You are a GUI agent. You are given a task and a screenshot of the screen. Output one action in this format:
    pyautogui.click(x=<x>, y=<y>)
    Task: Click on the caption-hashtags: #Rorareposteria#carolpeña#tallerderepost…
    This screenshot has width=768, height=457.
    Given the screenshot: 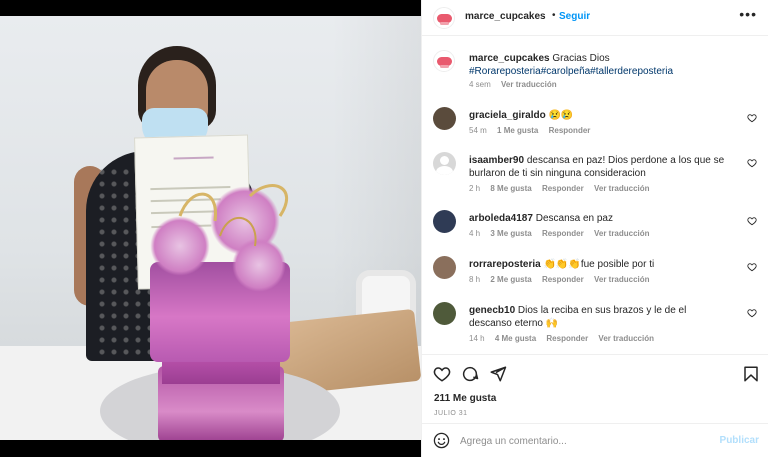 What is the action you would take?
    pyautogui.click(x=571, y=71)
    